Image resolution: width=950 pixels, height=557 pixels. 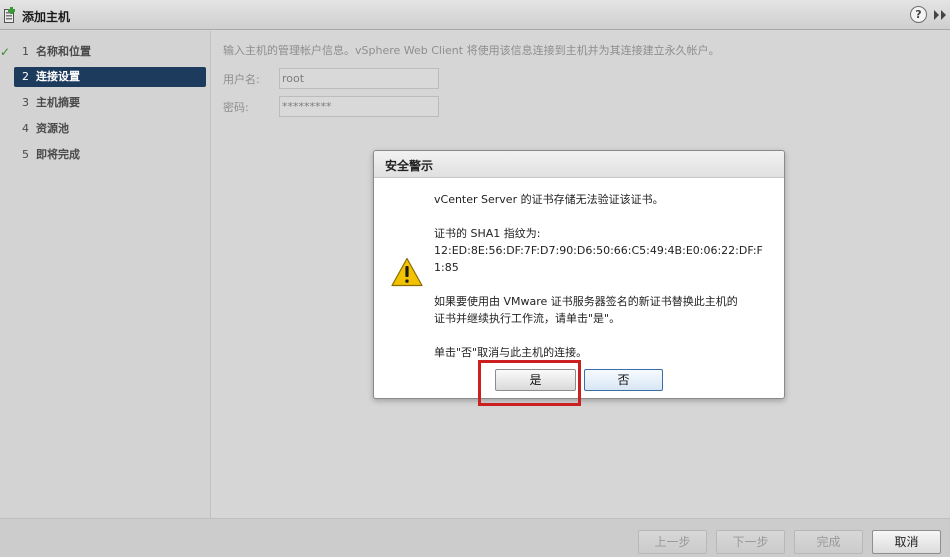 I want to click on wizard-footer: 上一步 下一步 完成 取消, so click(x=475, y=537).